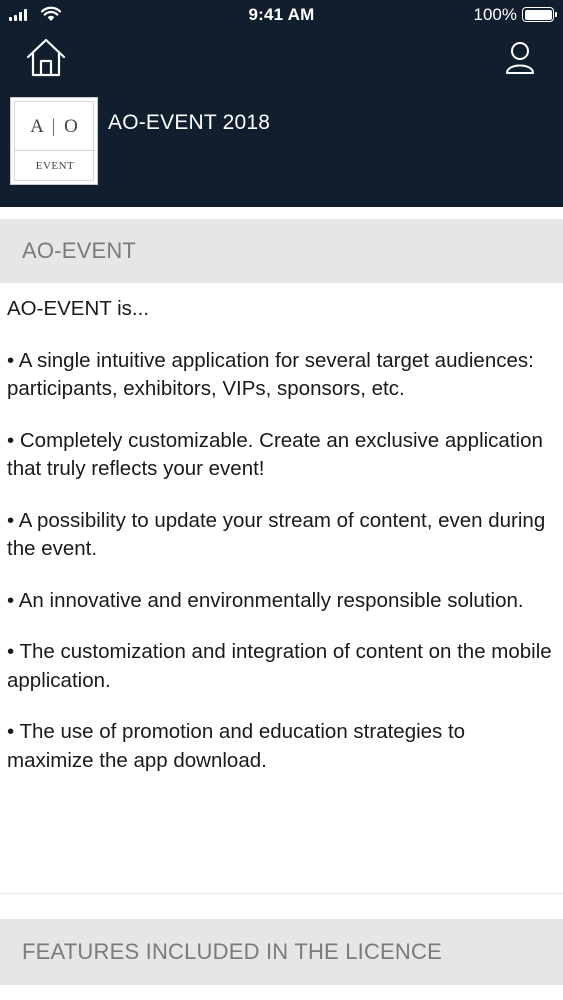 This screenshot has width=563, height=1000. What do you see at coordinates (54, 141) in the screenshot?
I see `event-logo: A | O EVENT` at bounding box center [54, 141].